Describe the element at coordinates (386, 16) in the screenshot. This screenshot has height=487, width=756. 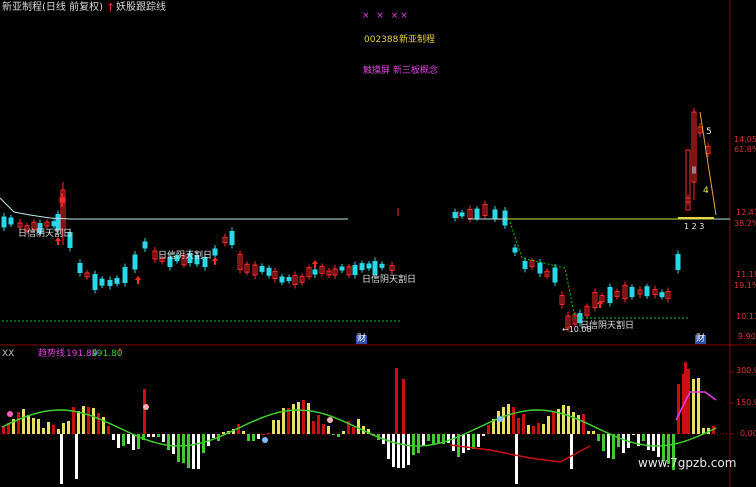
I see `rating-stars: × × ××` at that location.